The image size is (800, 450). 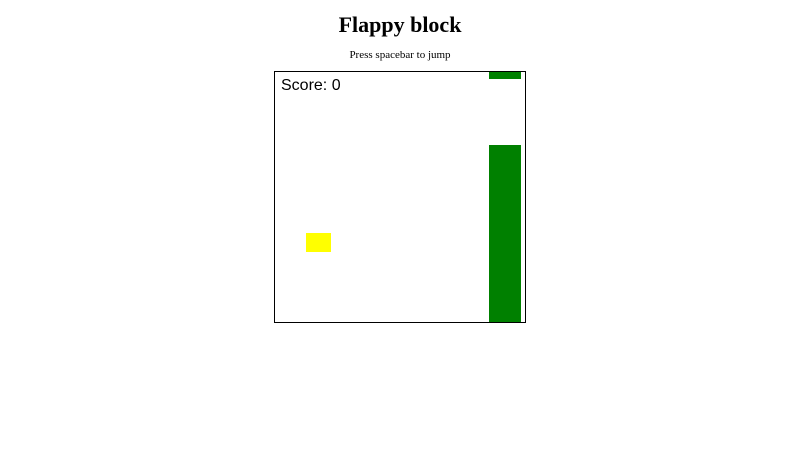 I want to click on player-block, so click(x=318, y=242).